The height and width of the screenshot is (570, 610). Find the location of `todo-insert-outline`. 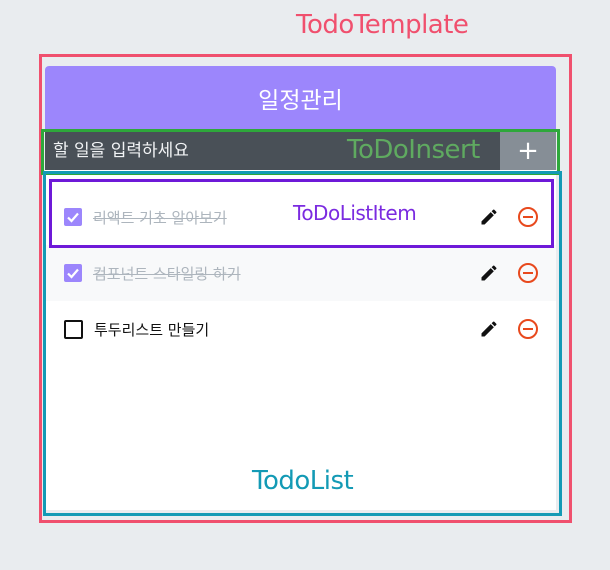

todo-insert-outline is located at coordinates (300, 152).